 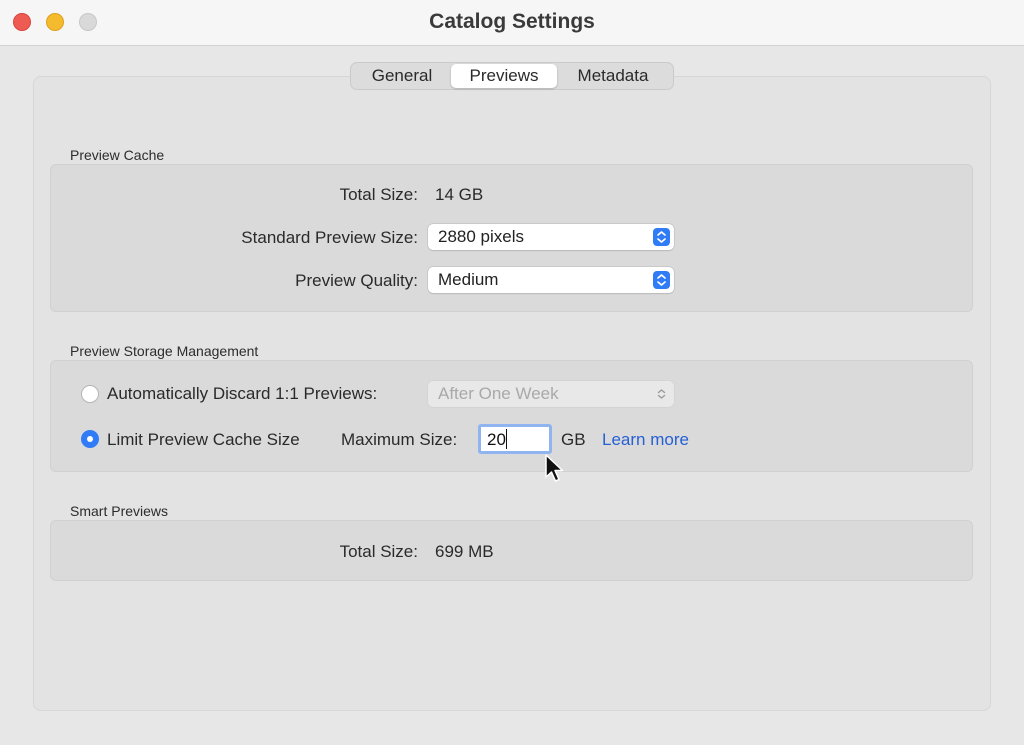 I want to click on storage-management-heading: Preview Storage Management, so click(x=164, y=351).